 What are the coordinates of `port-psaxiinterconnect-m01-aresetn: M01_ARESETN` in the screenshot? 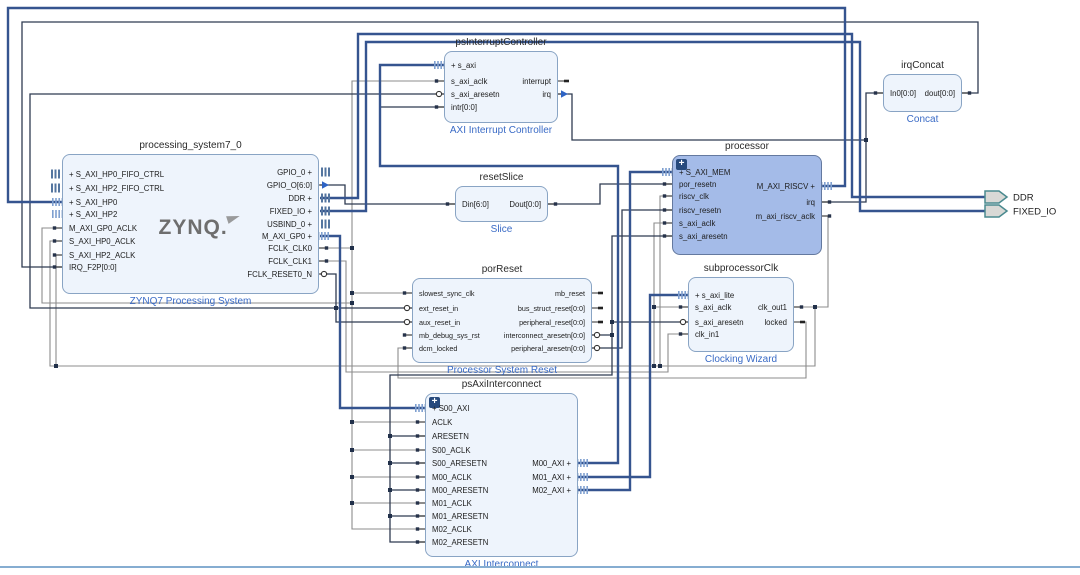 It's located at (460, 516).